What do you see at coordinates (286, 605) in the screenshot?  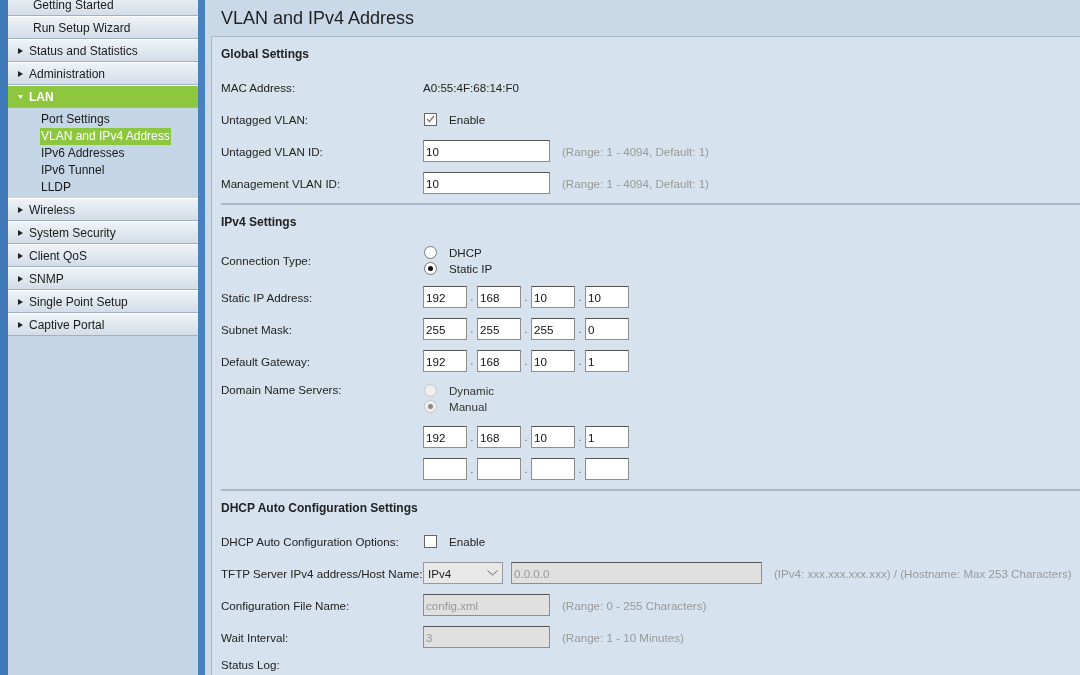 I see `field-label: Configuration File Name:` at bounding box center [286, 605].